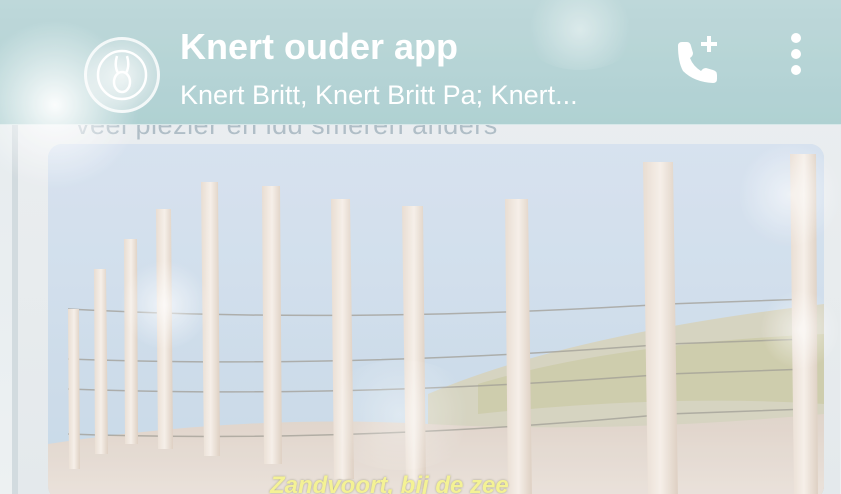 The height and width of the screenshot is (494, 841). Describe the element at coordinates (389, 483) in the screenshot. I see `image-caption: Zandvoort, bij de zee` at that location.